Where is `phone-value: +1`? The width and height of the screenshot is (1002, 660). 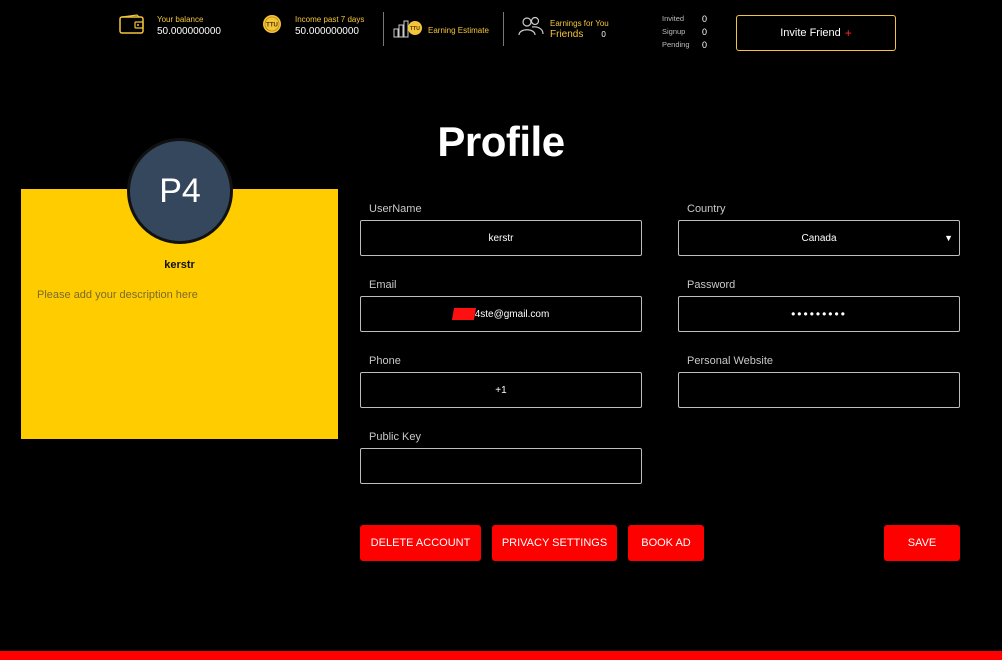
phone-value: +1 is located at coordinates (501, 390).